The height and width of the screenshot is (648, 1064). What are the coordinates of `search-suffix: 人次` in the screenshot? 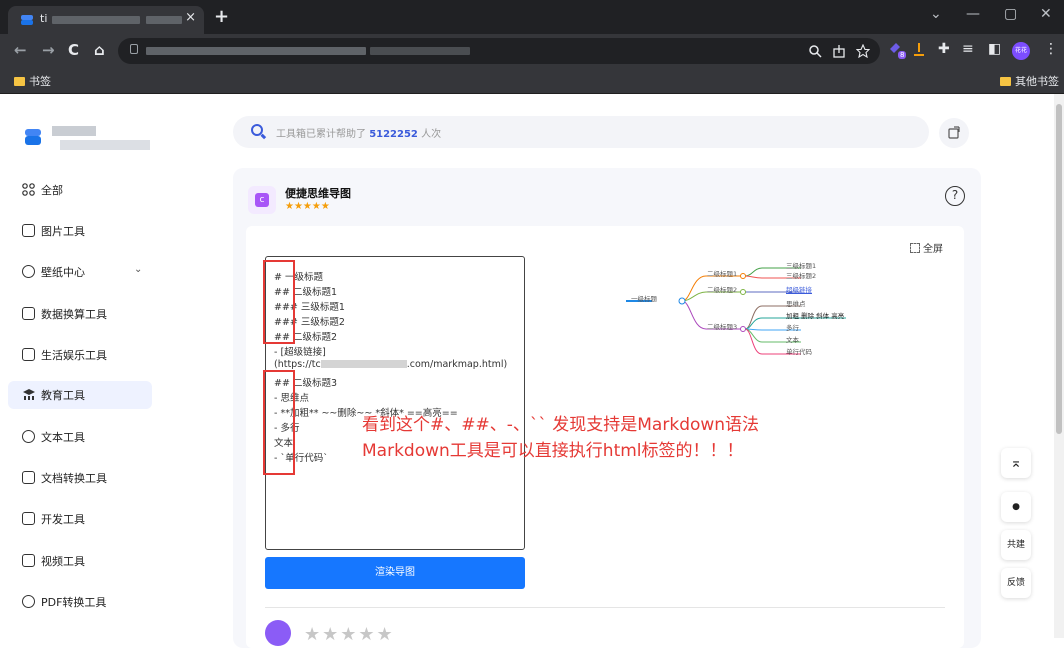 It's located at (431, 134).